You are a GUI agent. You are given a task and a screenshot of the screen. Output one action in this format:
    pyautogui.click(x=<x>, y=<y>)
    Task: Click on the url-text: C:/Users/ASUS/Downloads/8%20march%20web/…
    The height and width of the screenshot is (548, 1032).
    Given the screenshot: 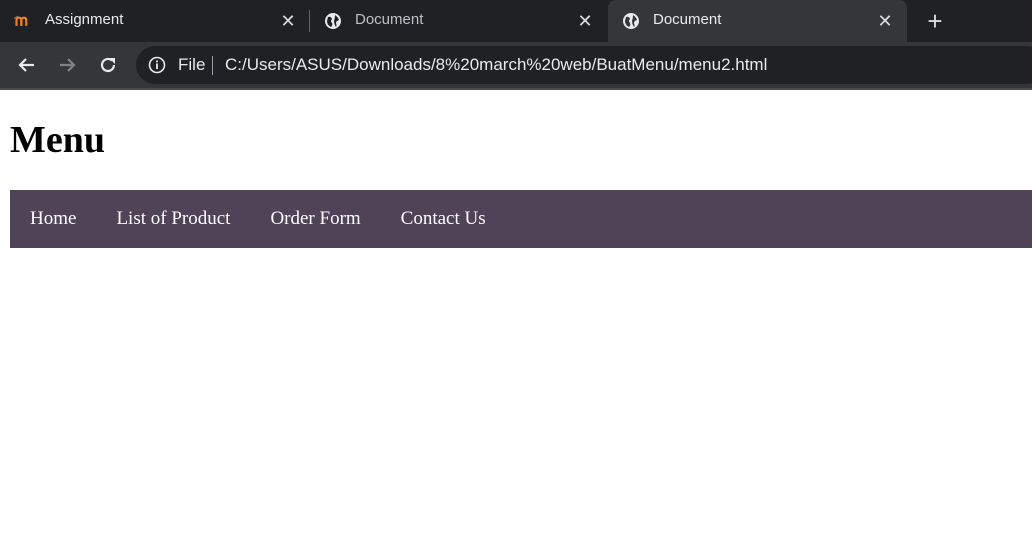 What is the action you would take?
    pyautogui.click(x=496, y=65)
    